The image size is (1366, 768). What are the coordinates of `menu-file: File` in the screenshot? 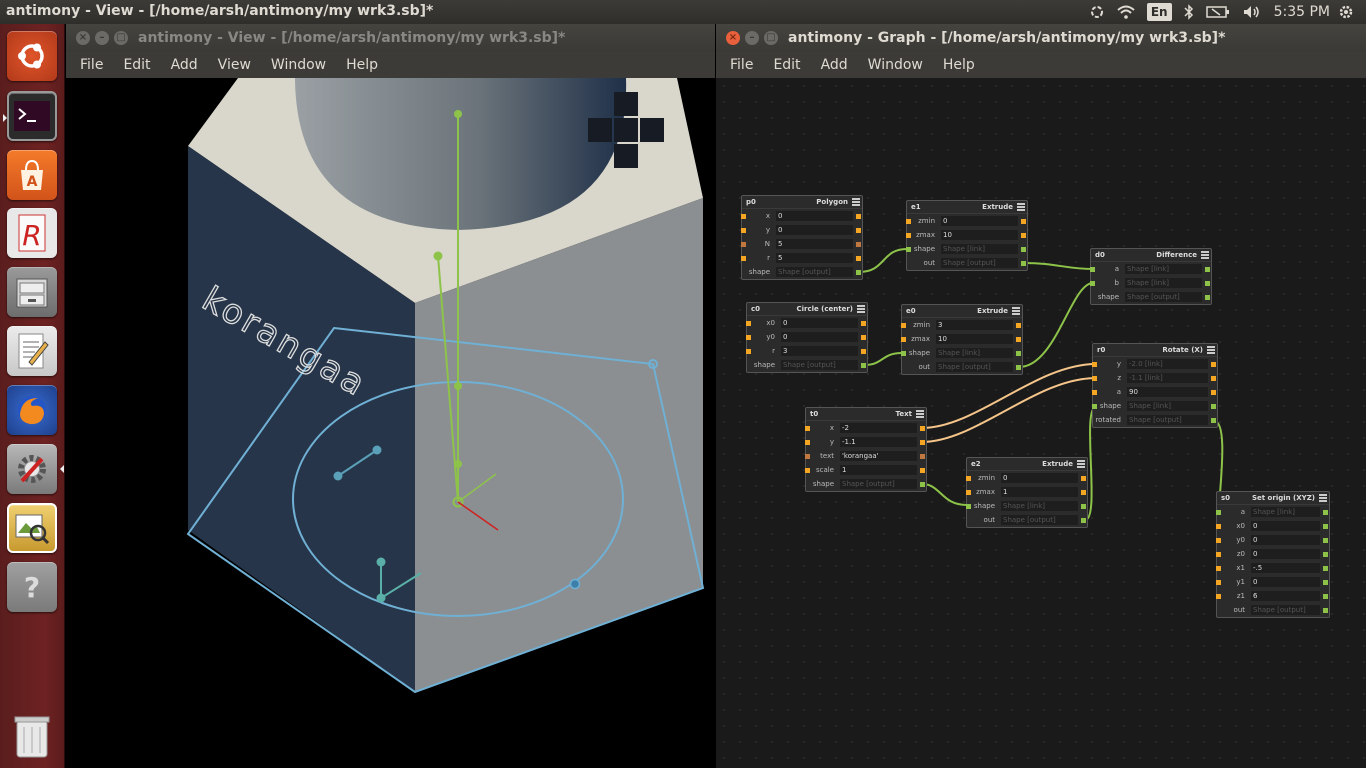 It's located at (741, 65).